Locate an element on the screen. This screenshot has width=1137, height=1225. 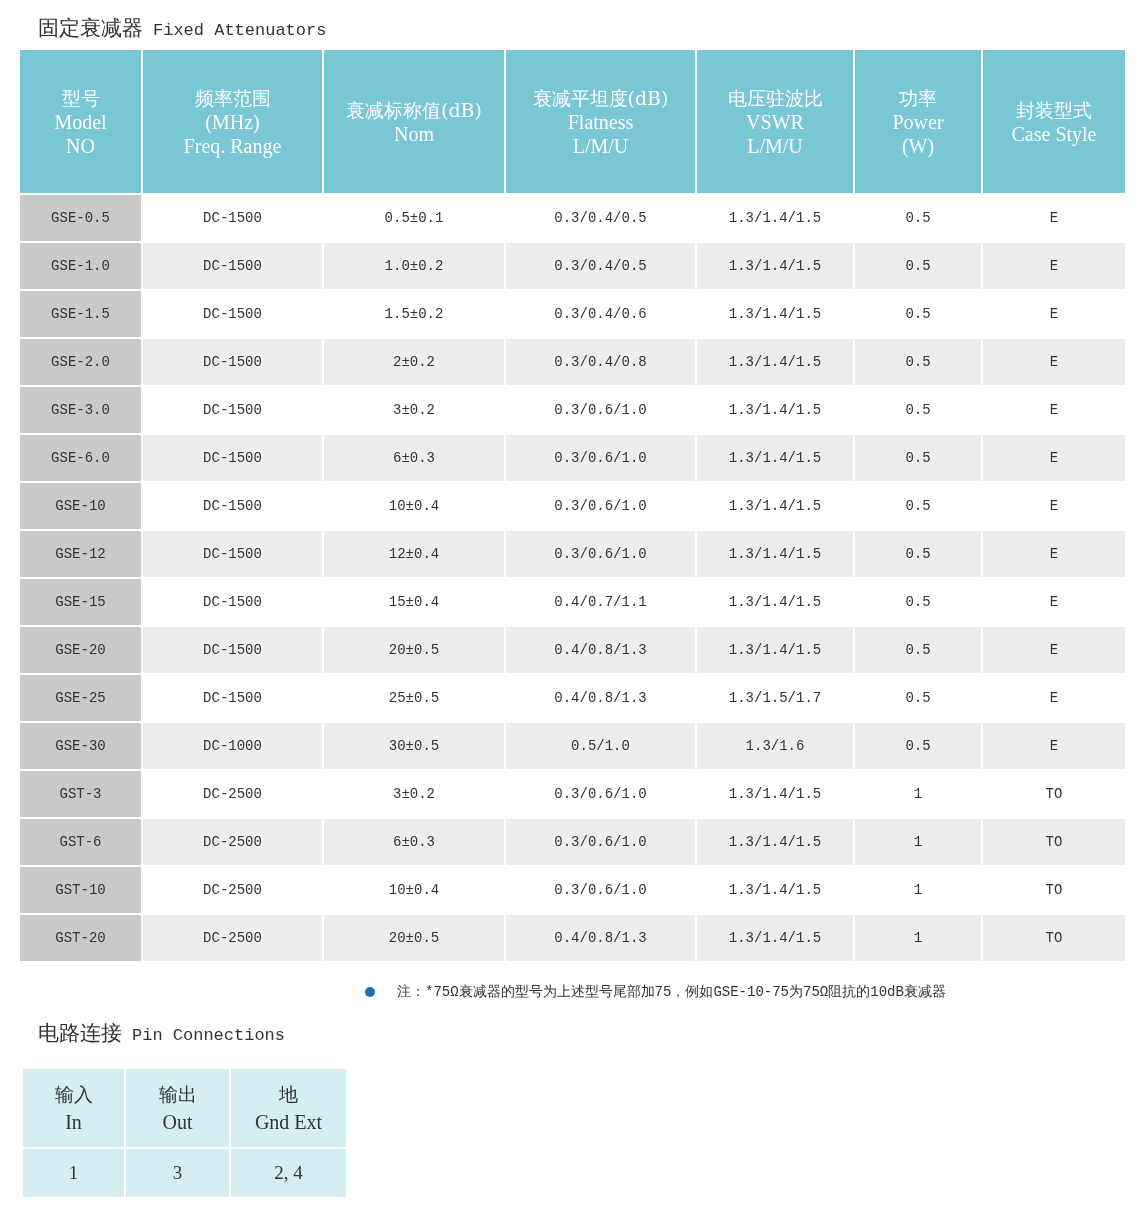
column-header: 型号 Model NO is located at coordinates (80, 121).